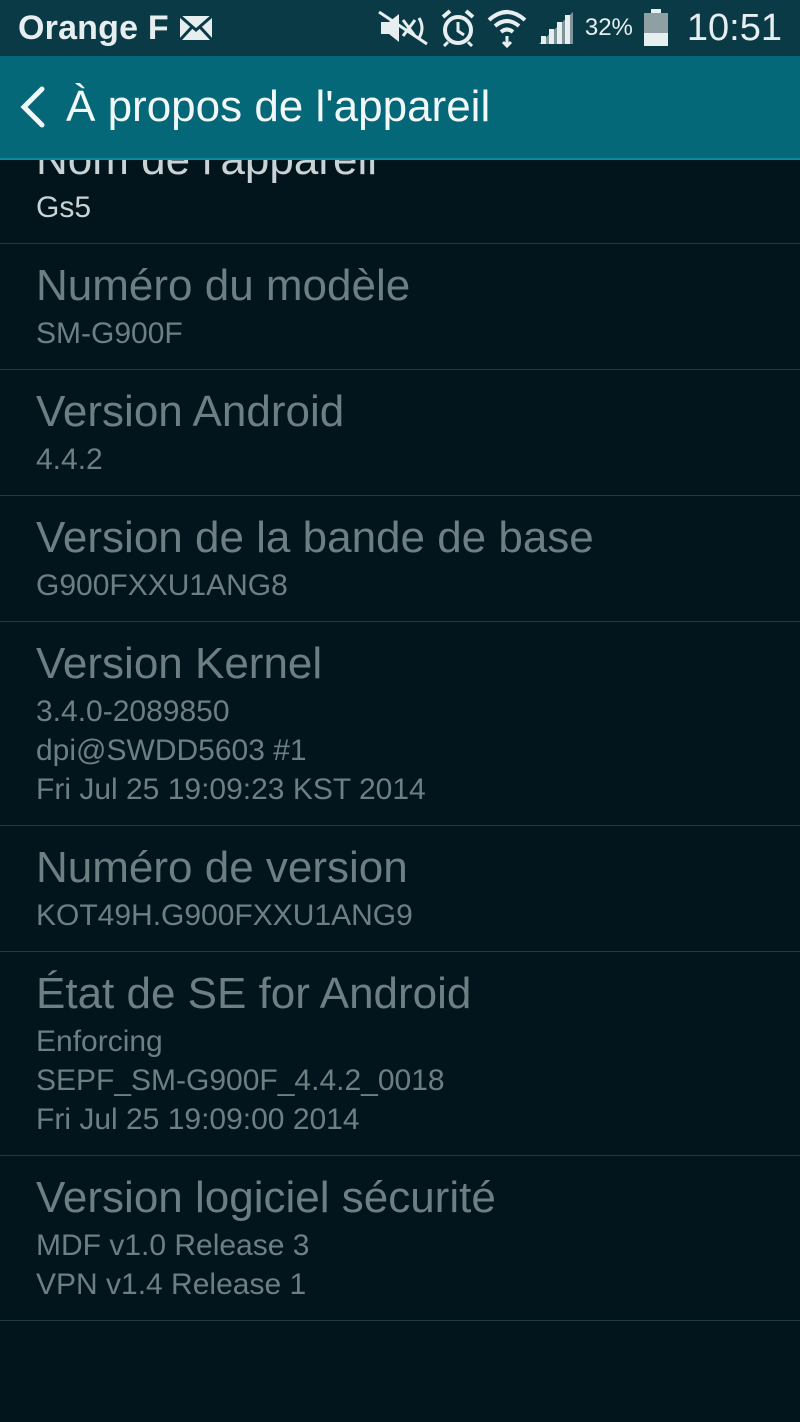 The height and width of the screenshot is (1422, 800). What do you see at coordinates (254, 993) in the screenshot?
I see `item-title: État de SE for Android` at bounding box center [254, 993].